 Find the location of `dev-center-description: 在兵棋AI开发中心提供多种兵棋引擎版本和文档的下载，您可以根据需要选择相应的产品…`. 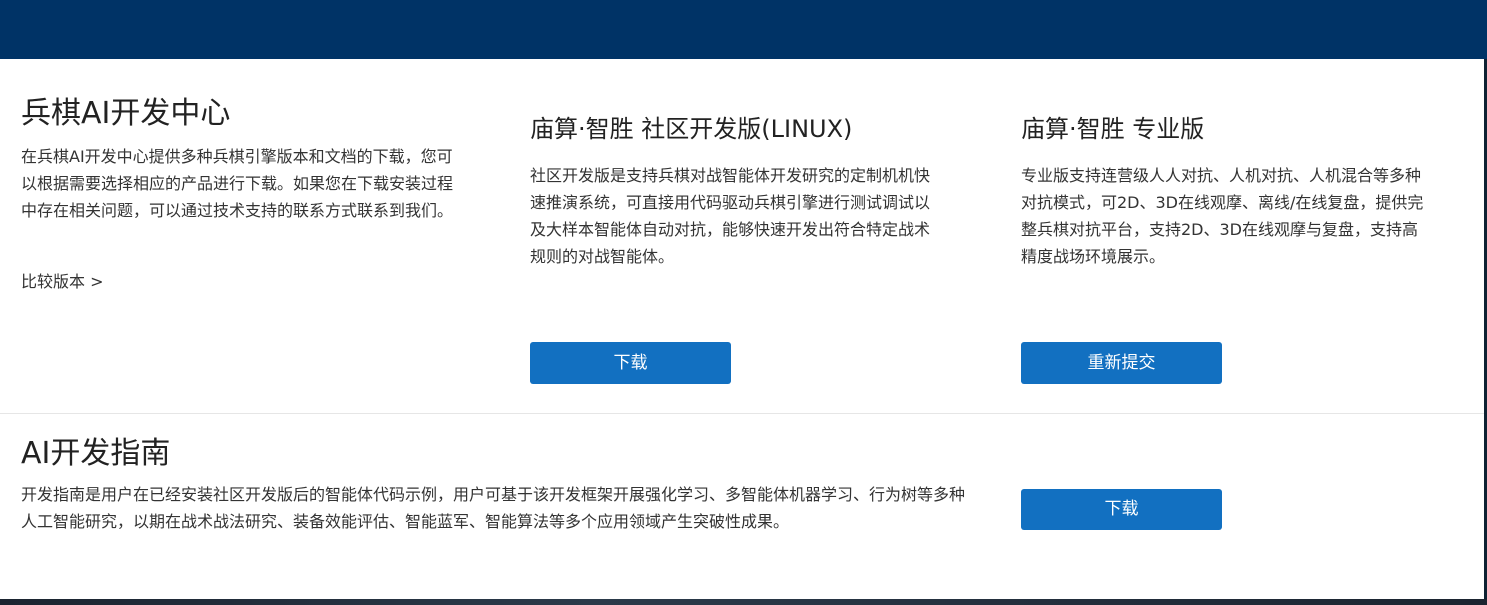

dev-center-description: 在兵棋AI开发中心提供多种兵棋引擎版本和文档的下载，您可以根据需要选择相应的产品… is located at coordinates (237, 183).